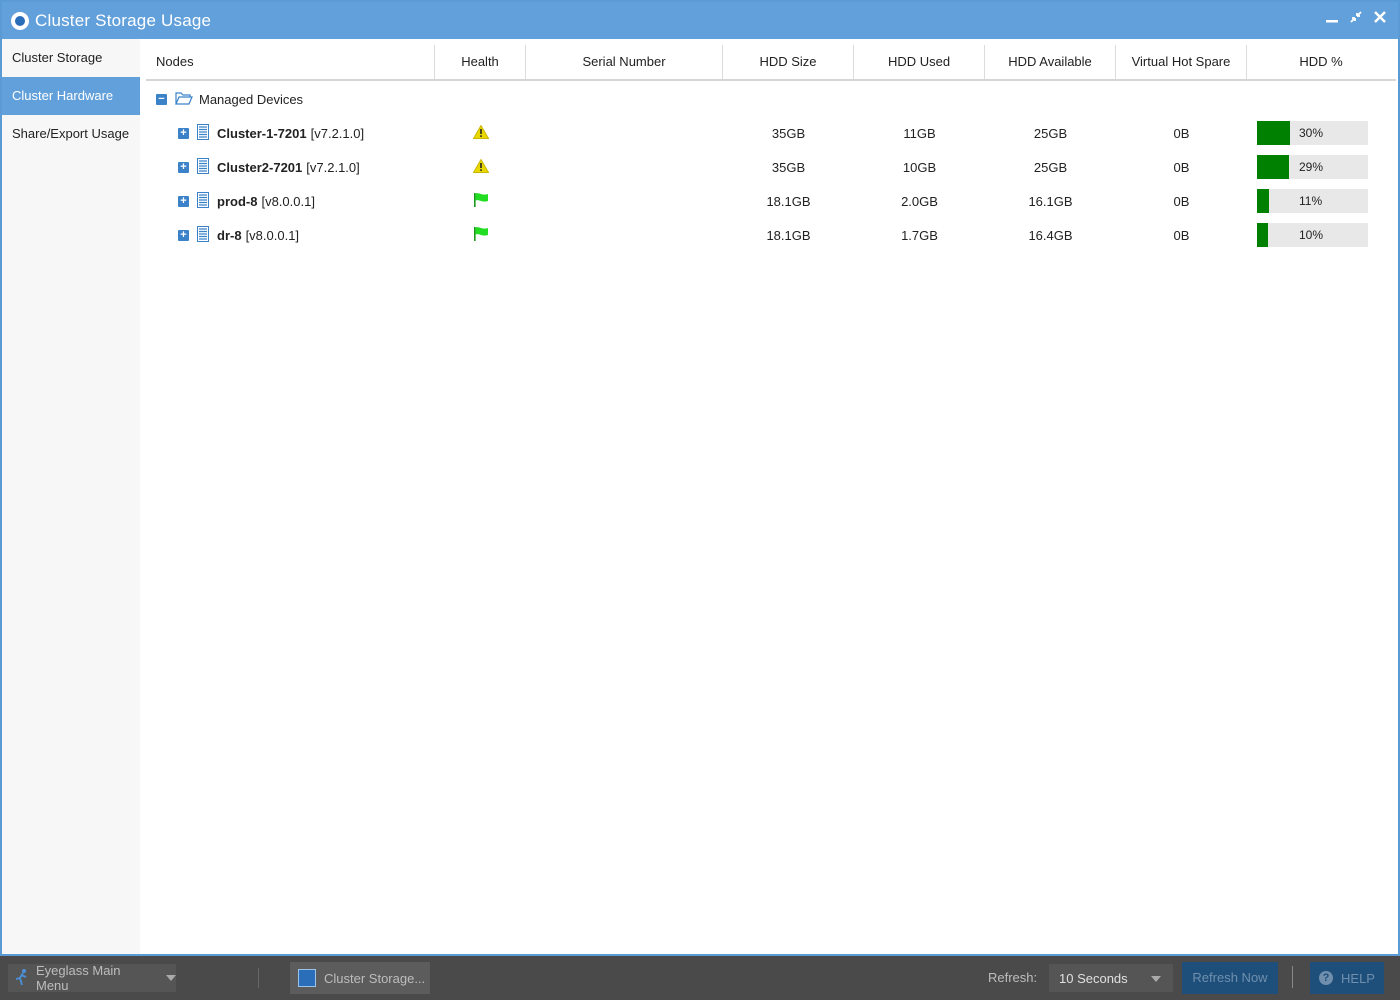 The width and height of the screenshot is (1400, 1000). I want to click on hdd-available: 25GB, so click(1050, 133).